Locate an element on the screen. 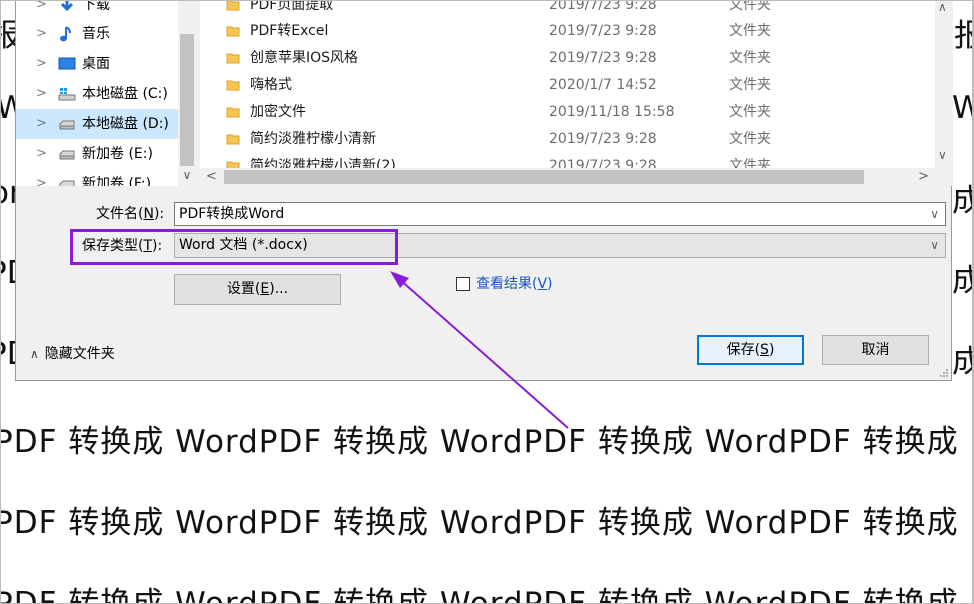 Image resolution: width=974 pixels, height=604 pixels. list-item: 创意苹果IOS风格 2019/7/23 9:28 文件夹 is located at coordinates (565, 58).